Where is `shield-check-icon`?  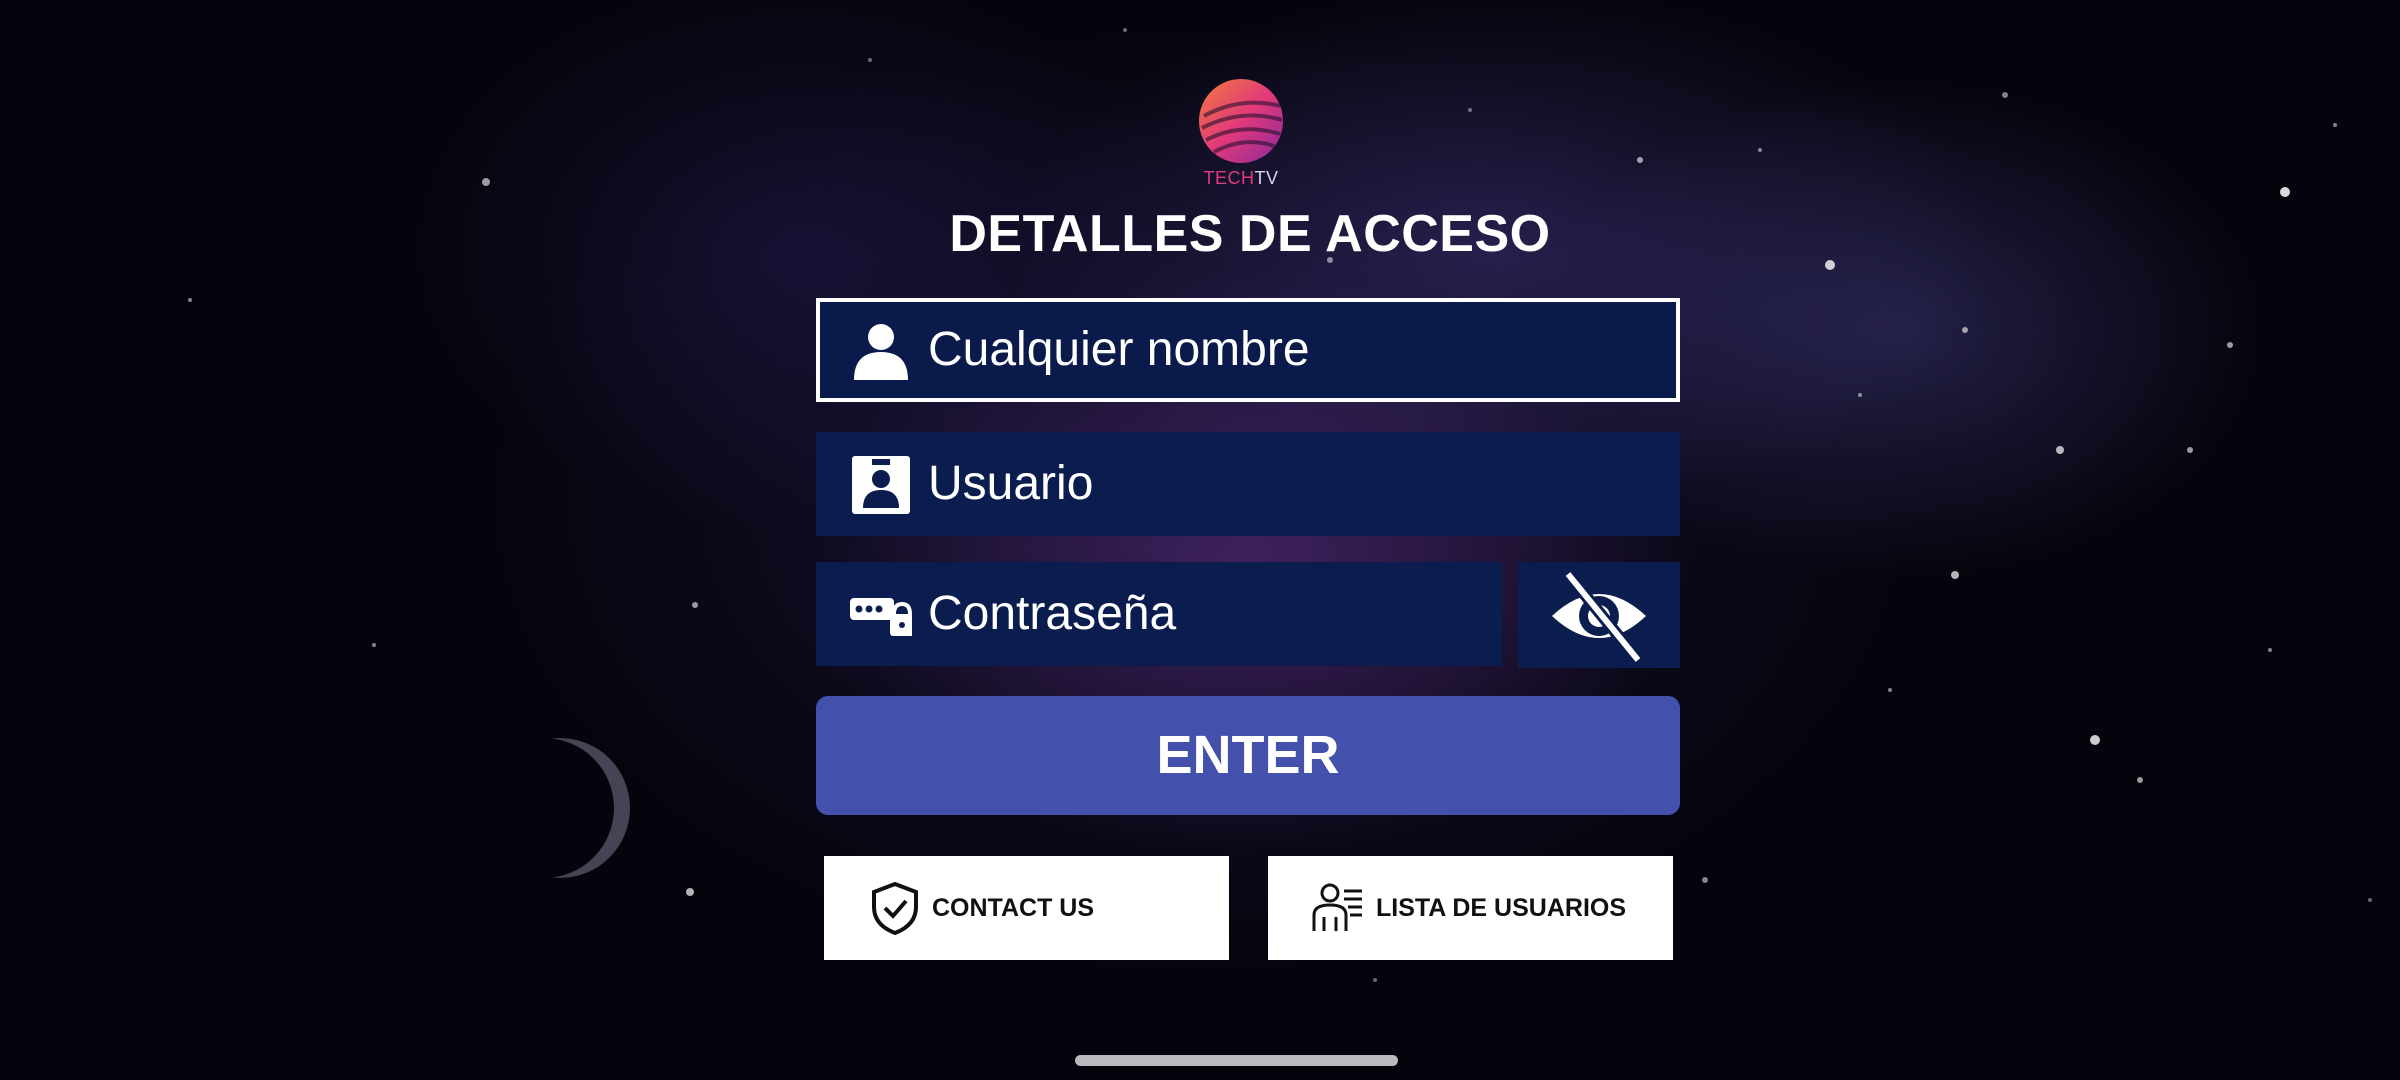 shield-check-icon is located at coordinates (895, 908).